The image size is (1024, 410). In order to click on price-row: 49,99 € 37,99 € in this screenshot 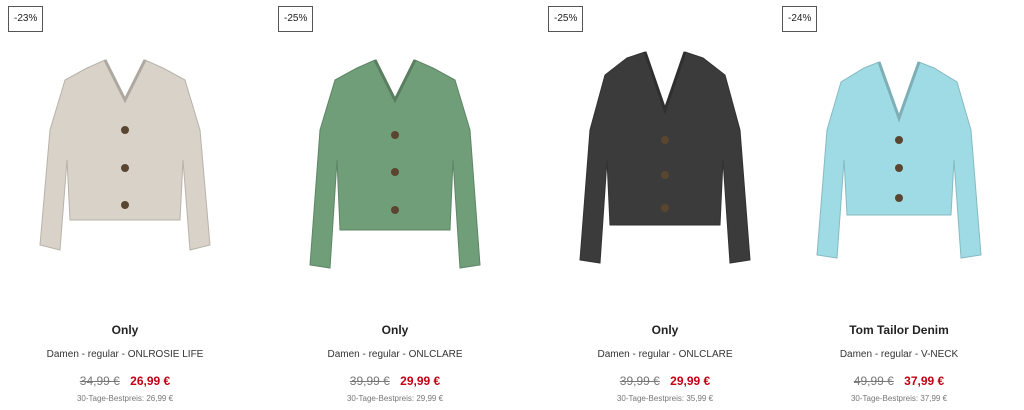, I will do `click(899, 381)`.